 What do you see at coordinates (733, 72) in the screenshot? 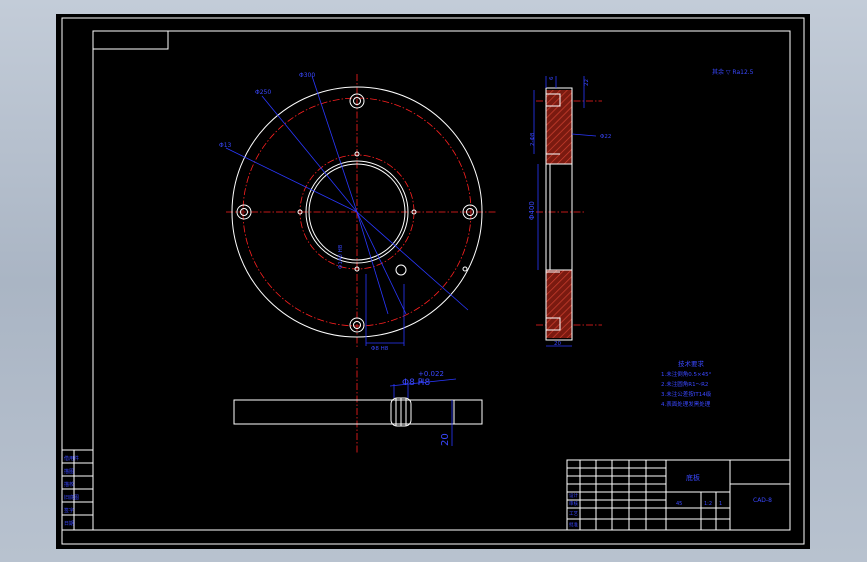
I see `roughness-note: 其余 ▽ Ra12.5` at bounding box center [733, 72].